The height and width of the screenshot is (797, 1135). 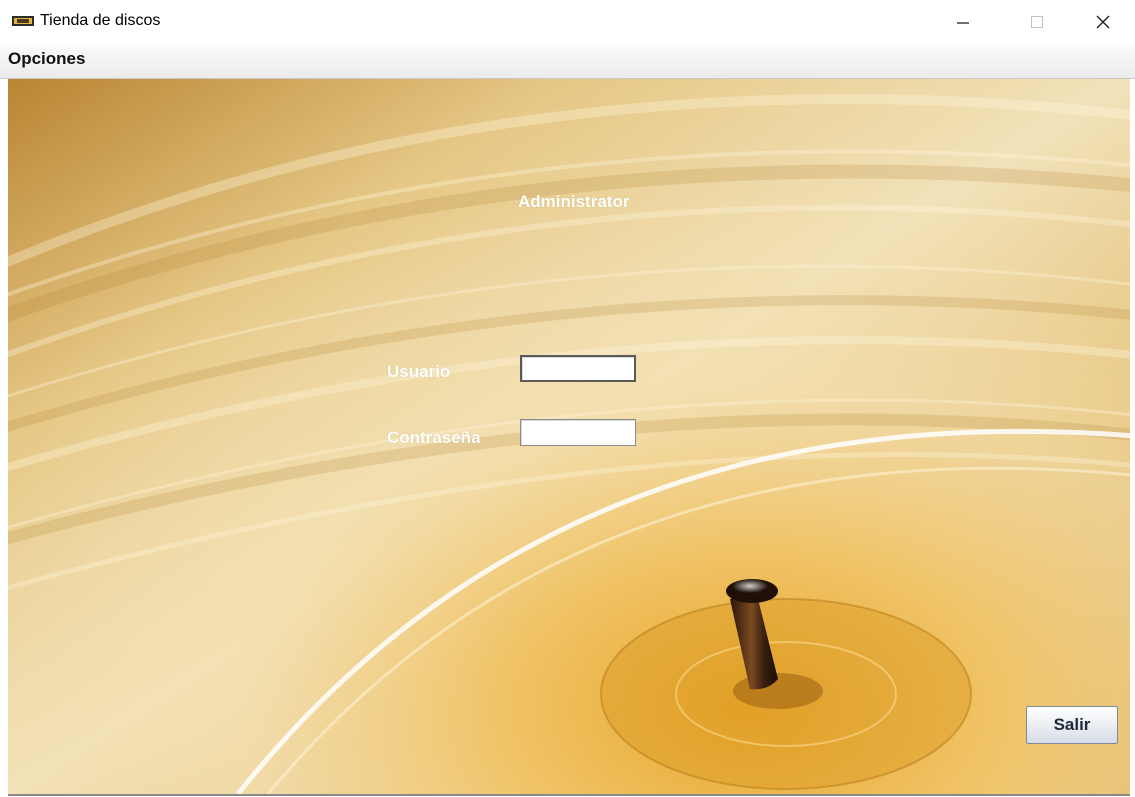 What do you see at coordinates (23, 21) in the screenshot?
I see `app-icon` at bounding box center [23, 21].